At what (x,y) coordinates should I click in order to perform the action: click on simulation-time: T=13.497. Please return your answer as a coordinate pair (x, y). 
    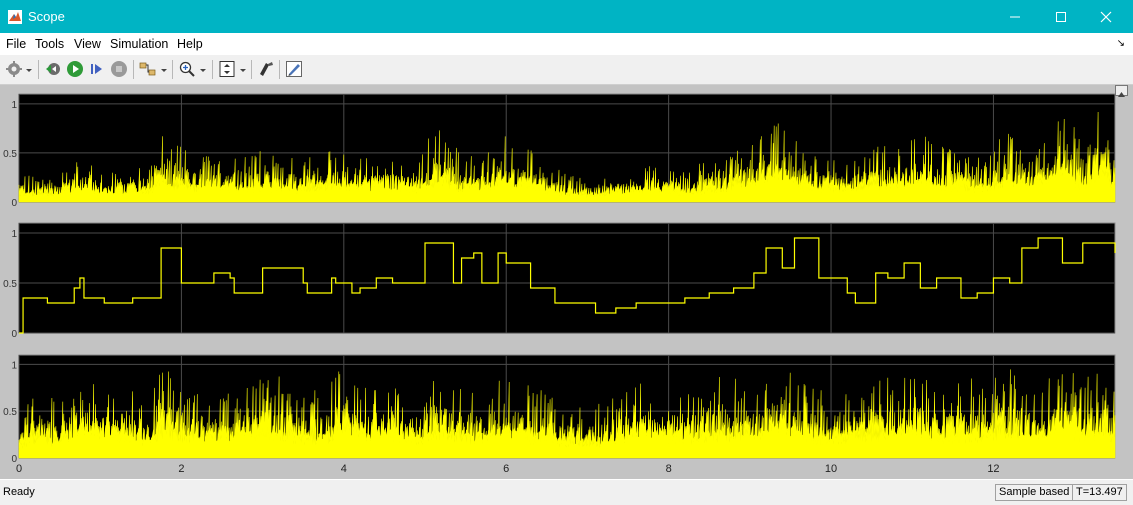
    Looking at the image, I should click on (1099, 492).